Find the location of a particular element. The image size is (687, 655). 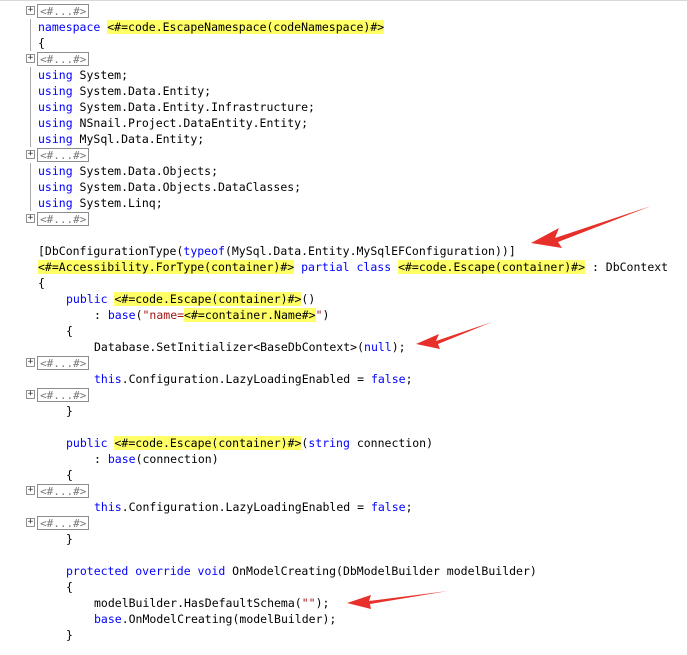

keyword-token: public is located at coordinates (87, 299).